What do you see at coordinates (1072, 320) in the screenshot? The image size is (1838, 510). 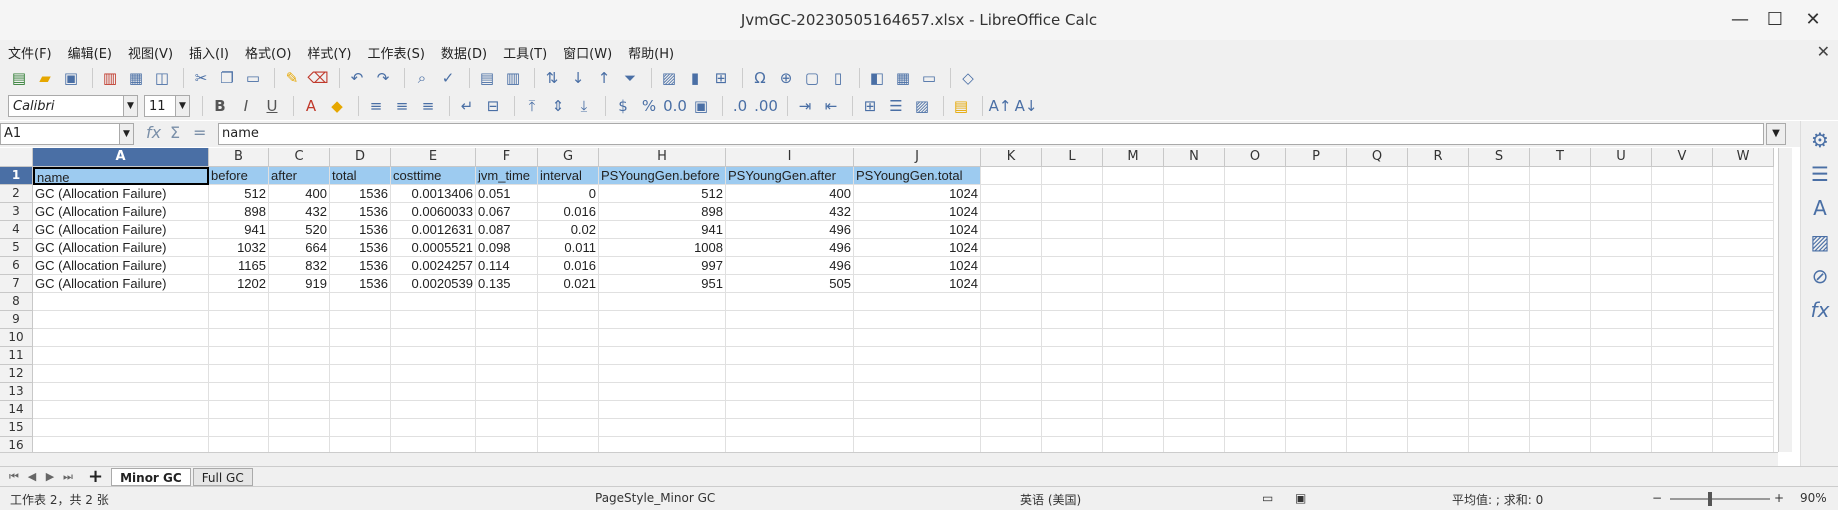 I see `cell-l9` at bounding box center [1072, 320].